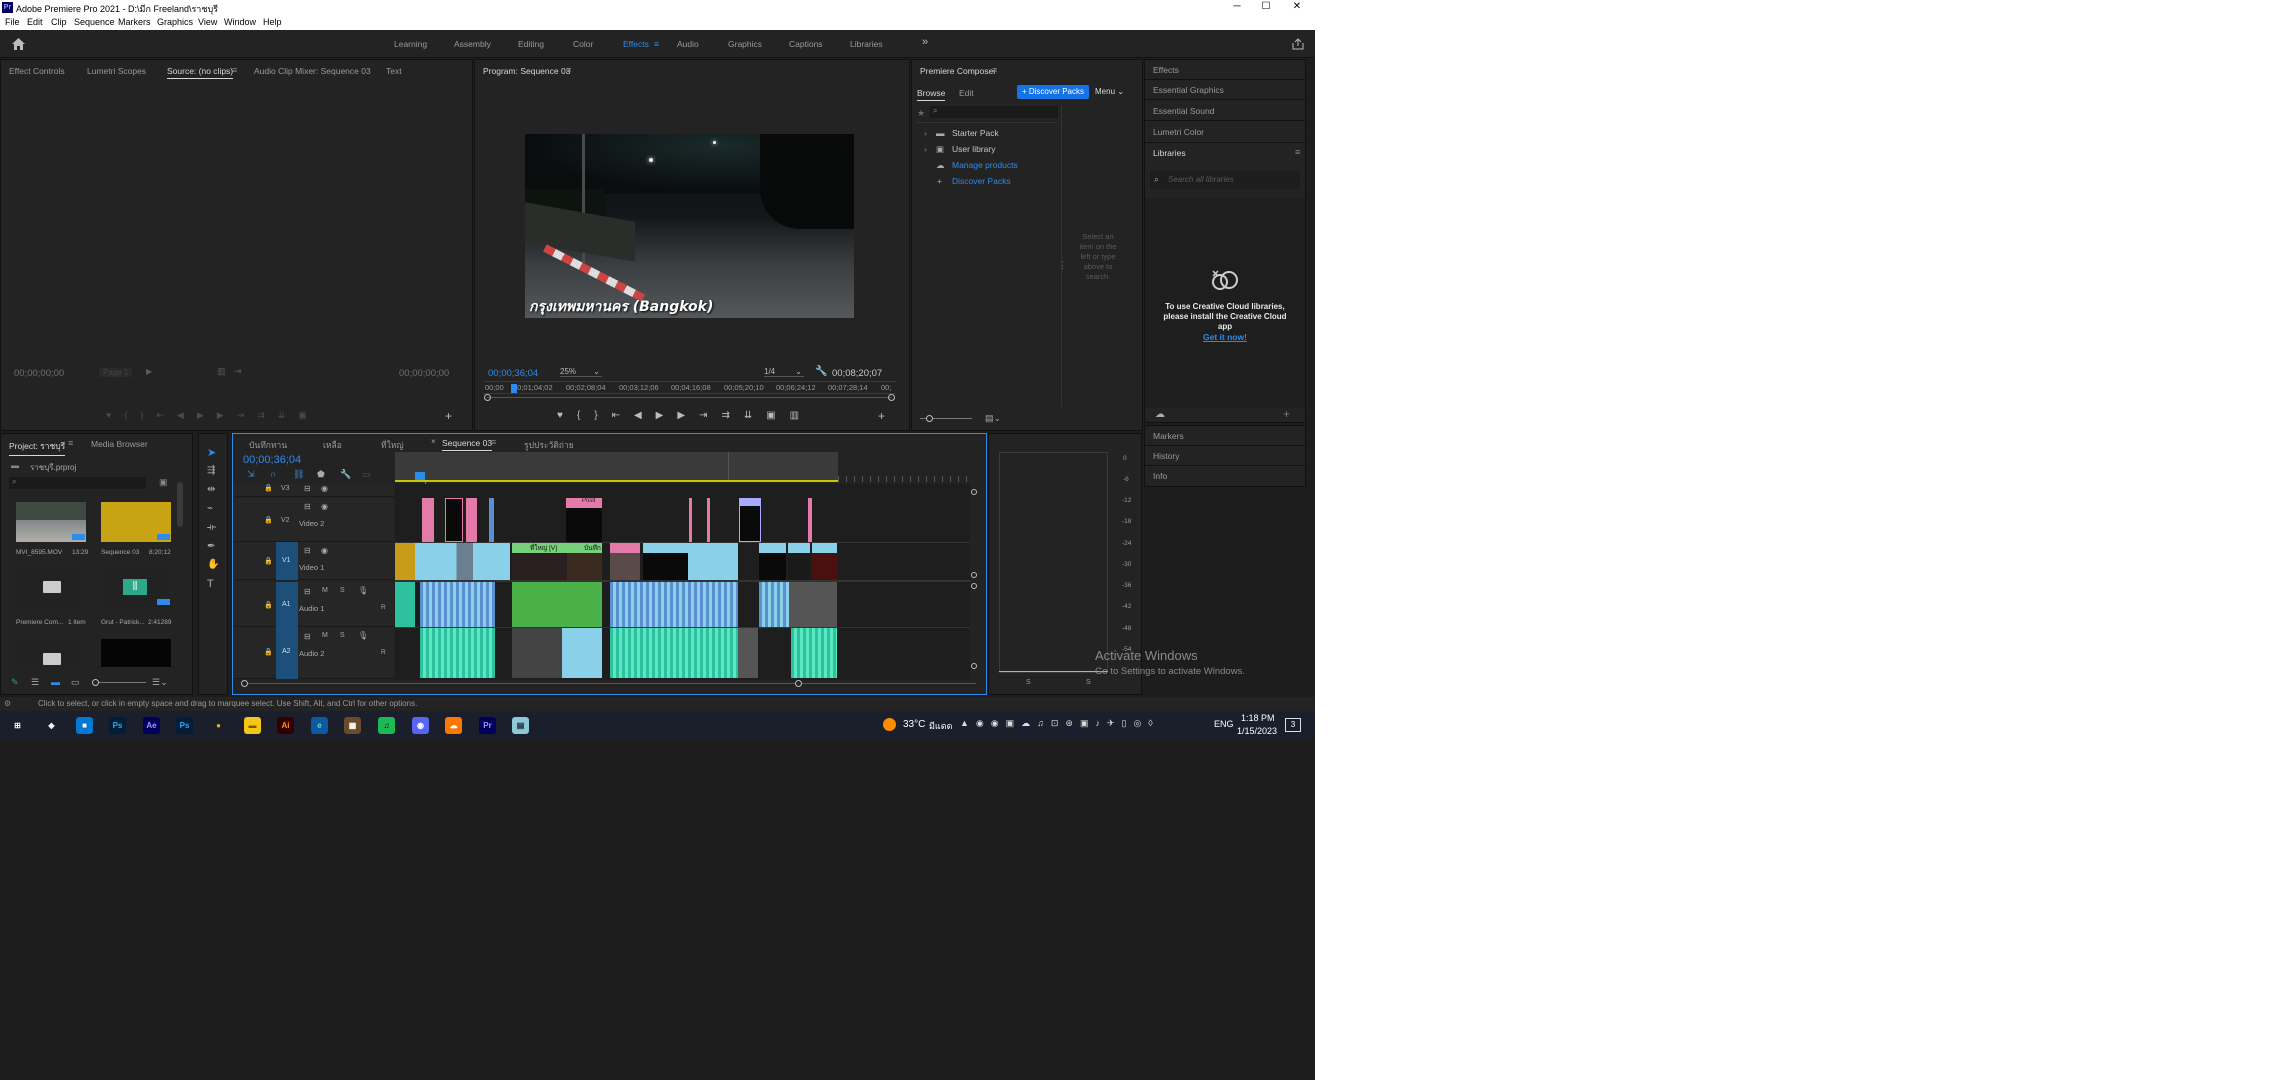  I want to click on slider-handle, so click(95, 682).